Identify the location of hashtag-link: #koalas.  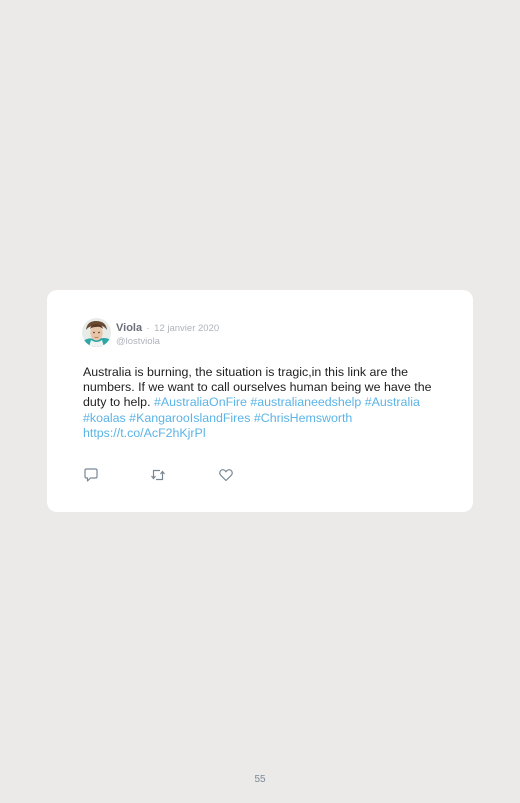
(104, 418).